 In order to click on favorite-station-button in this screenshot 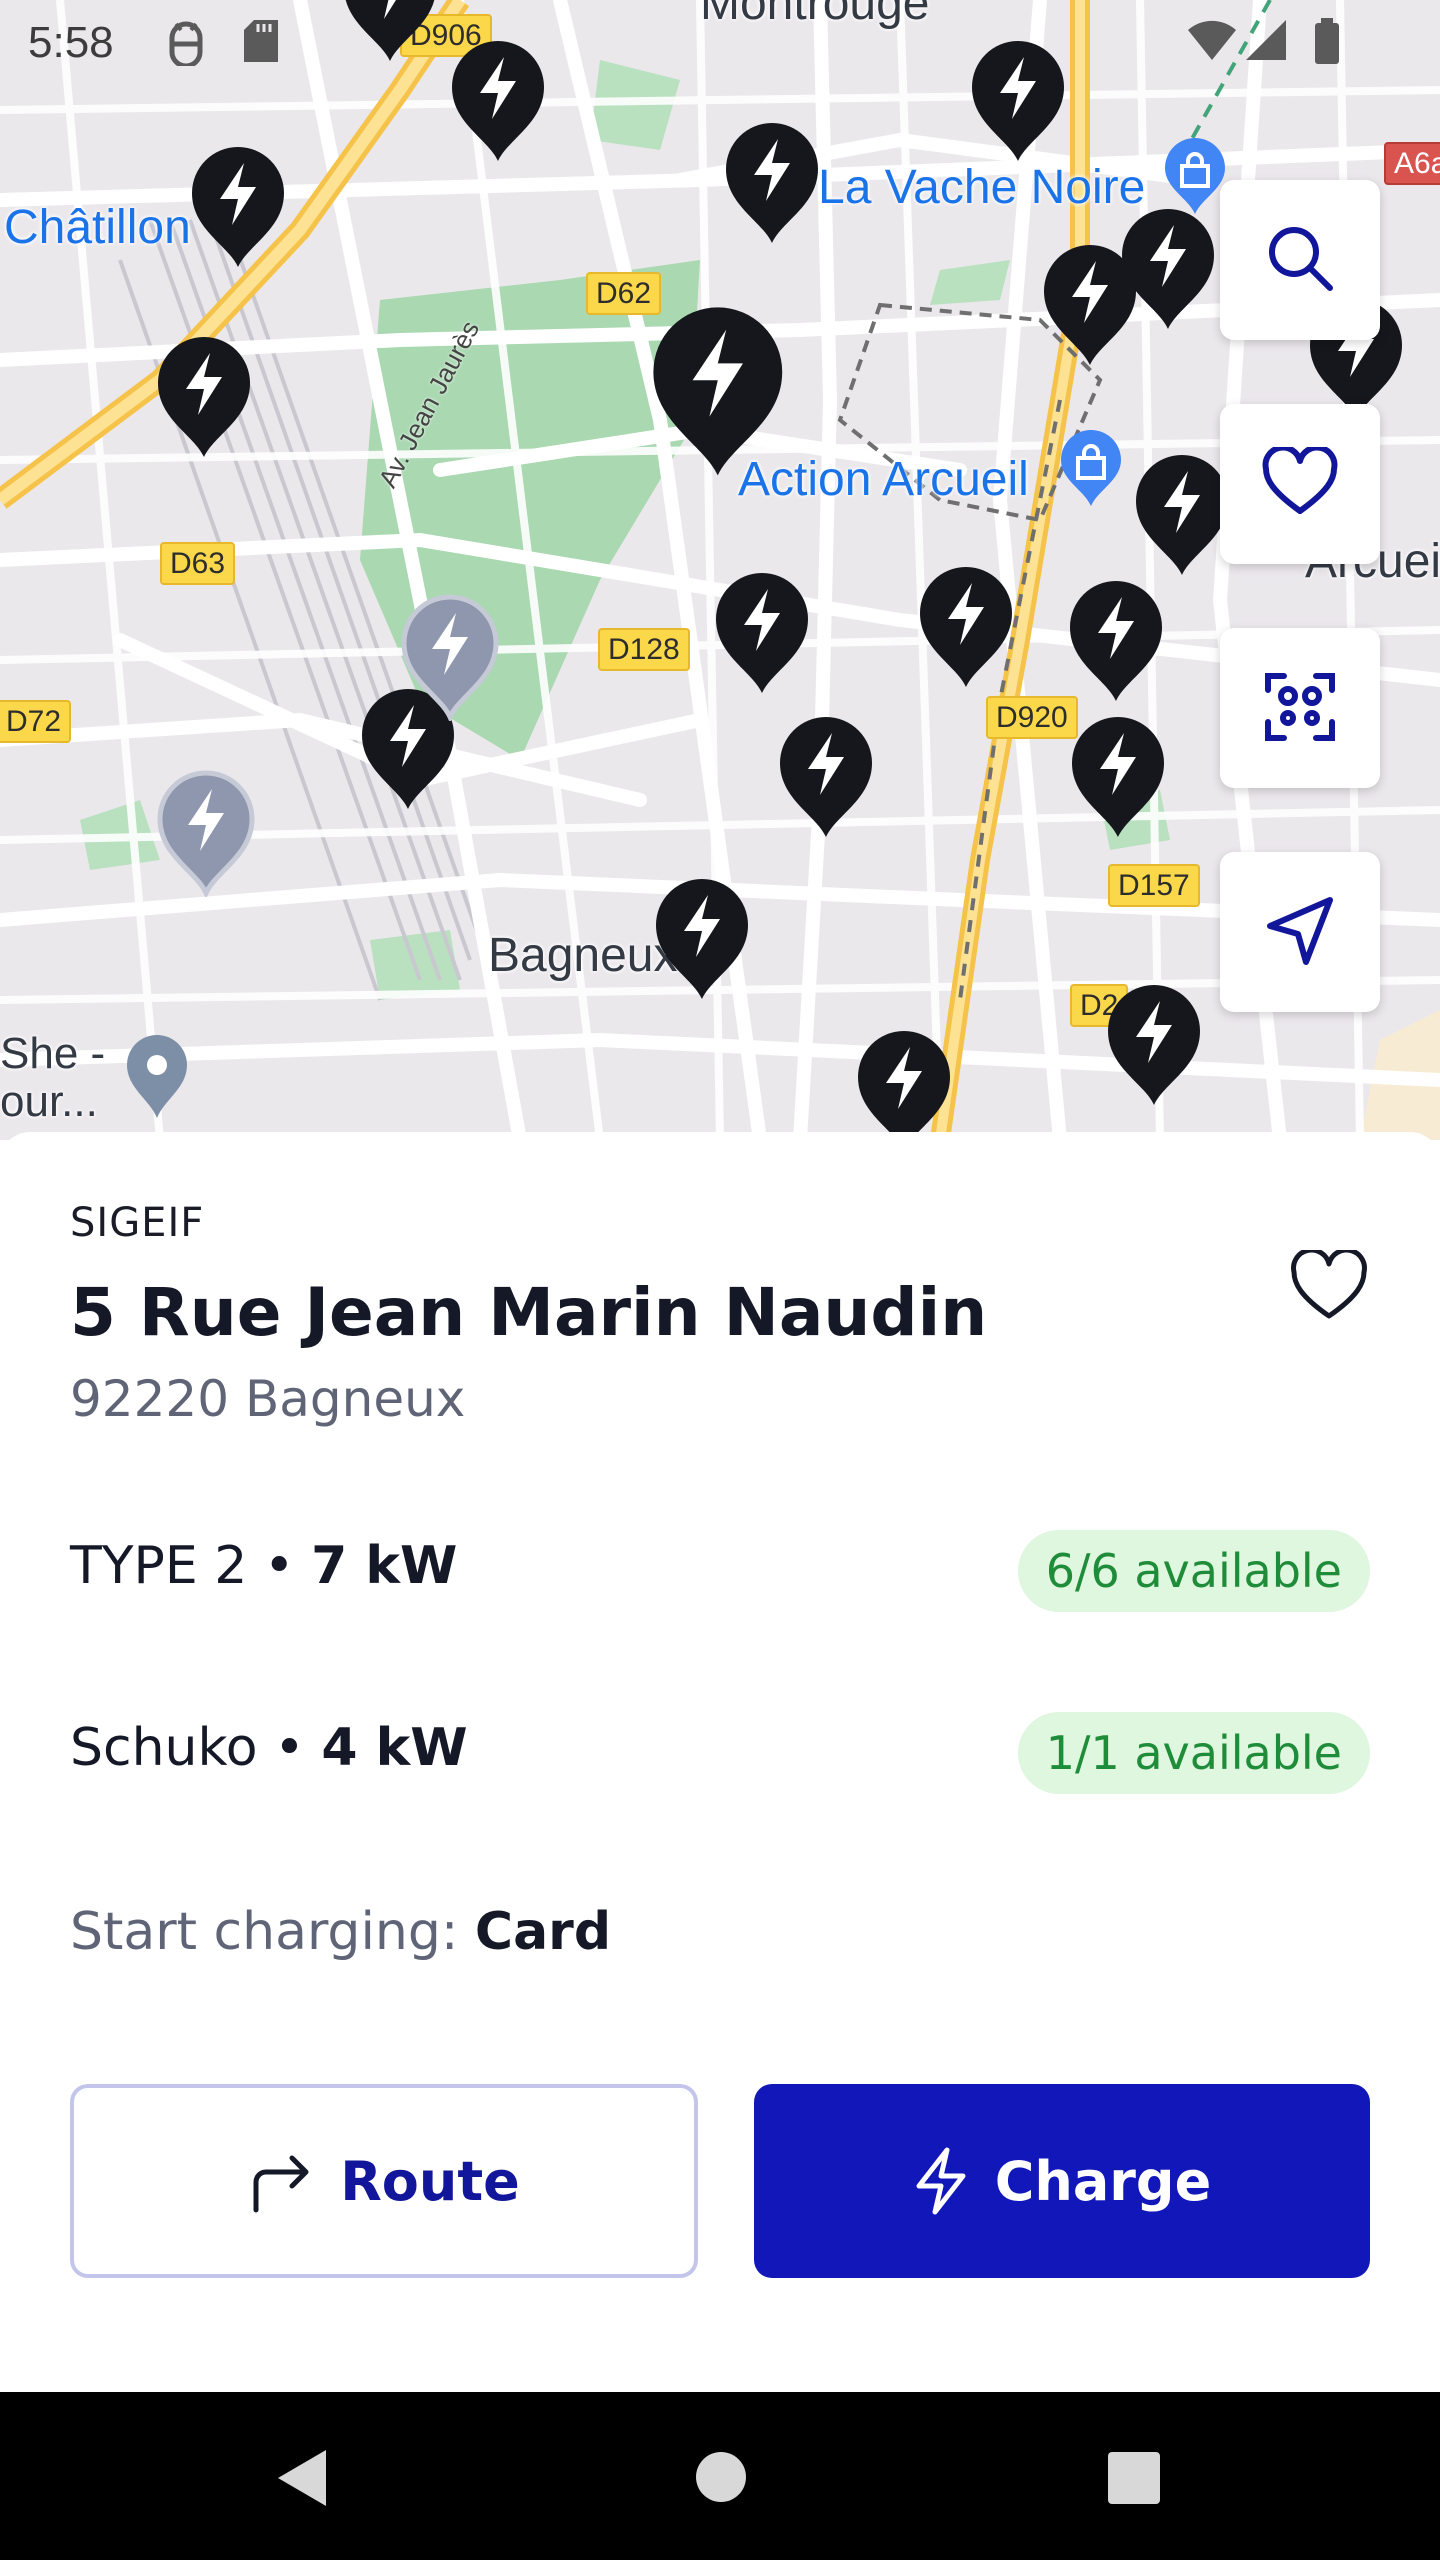, I will do `click(1329, 1284)`.